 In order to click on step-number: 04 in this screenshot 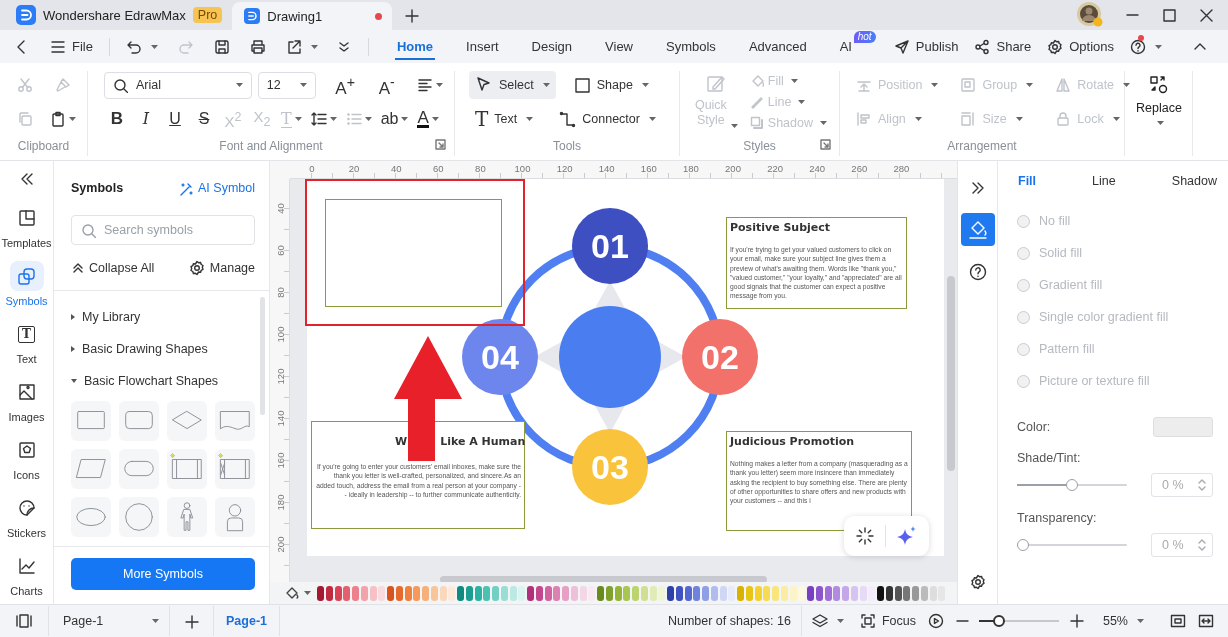, I will do `click(500, 357)`.